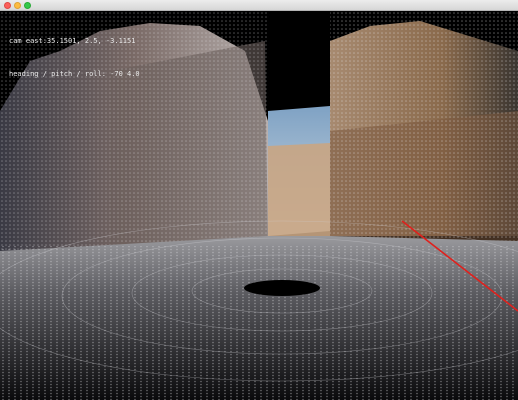  I want to click on scan-origin-hole, so click(282, 288).